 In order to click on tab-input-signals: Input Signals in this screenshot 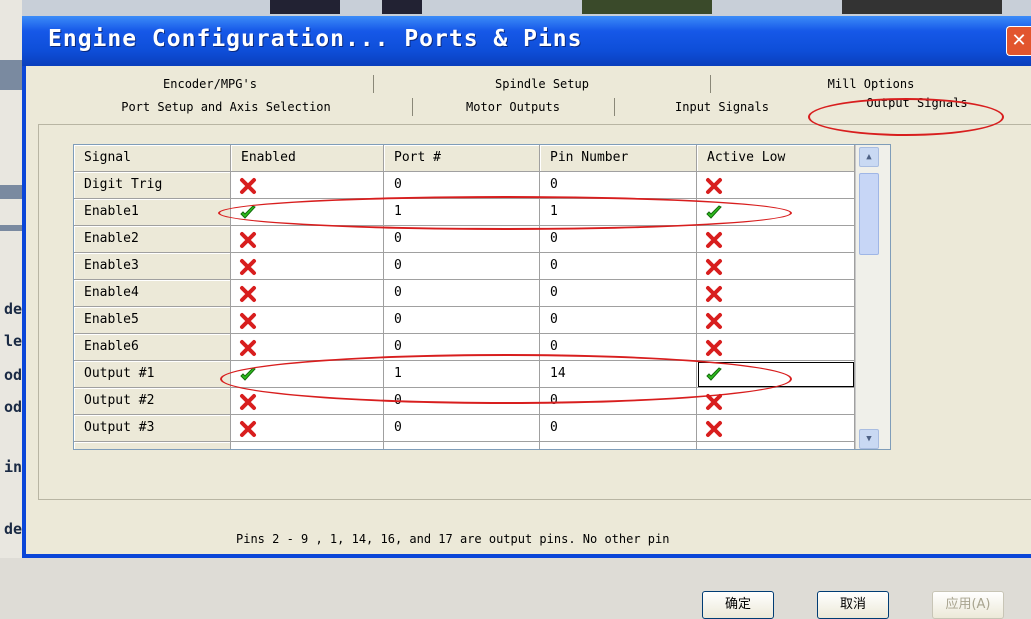, I will do `click(722, 107)`.